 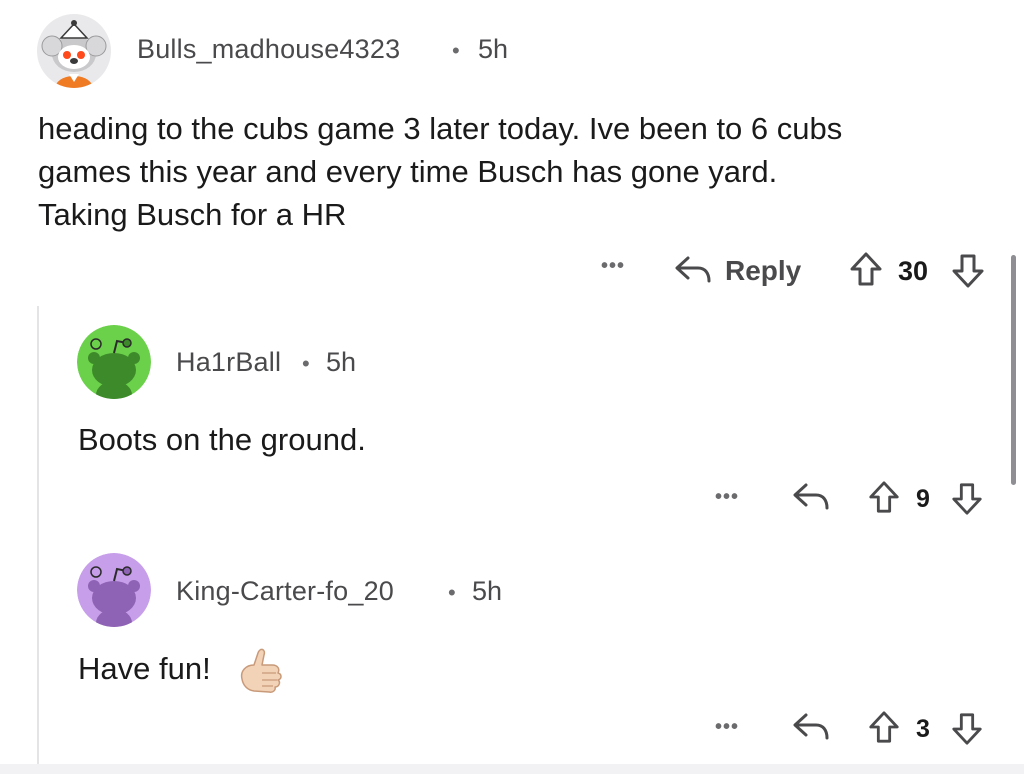 What do you see at coordinates (74, 54) in the screenshot?
I see `koala-avatar-icon` at bounding box center [74, 54].